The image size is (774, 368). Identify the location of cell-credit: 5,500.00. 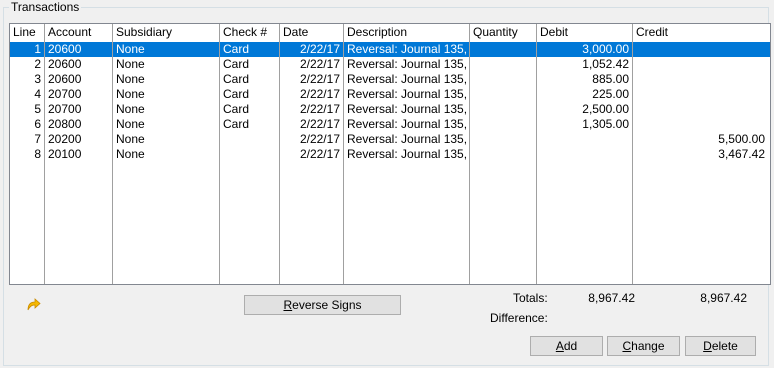
(741, 139).